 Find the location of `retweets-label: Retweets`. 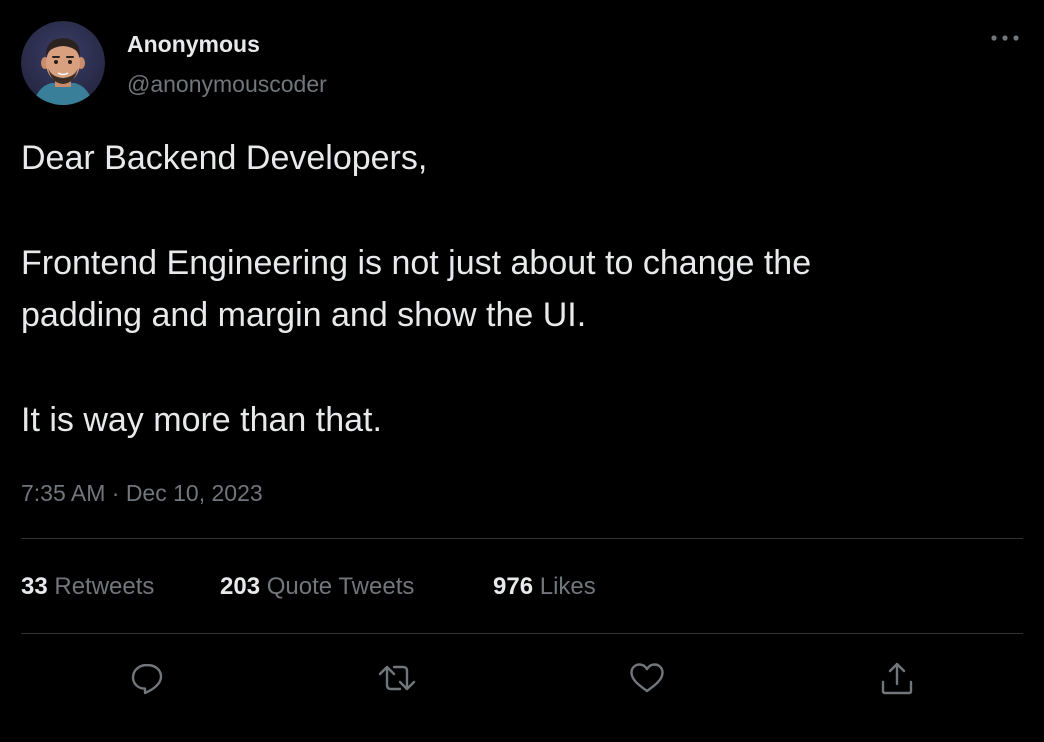

retweets-label: Retweets is located at coordinates (104, 586).